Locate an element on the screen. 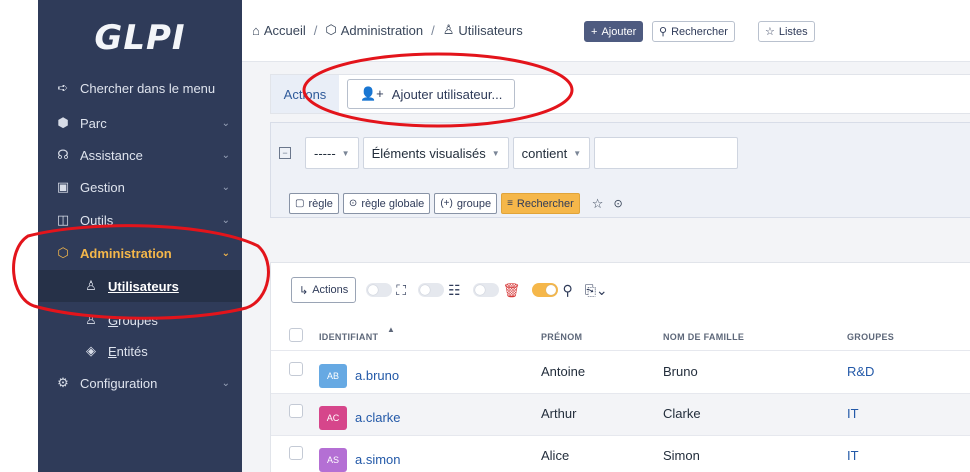 This screenshot has height=472, width=970. glpi-logo: GLPI is located at coordinates (140, 38).